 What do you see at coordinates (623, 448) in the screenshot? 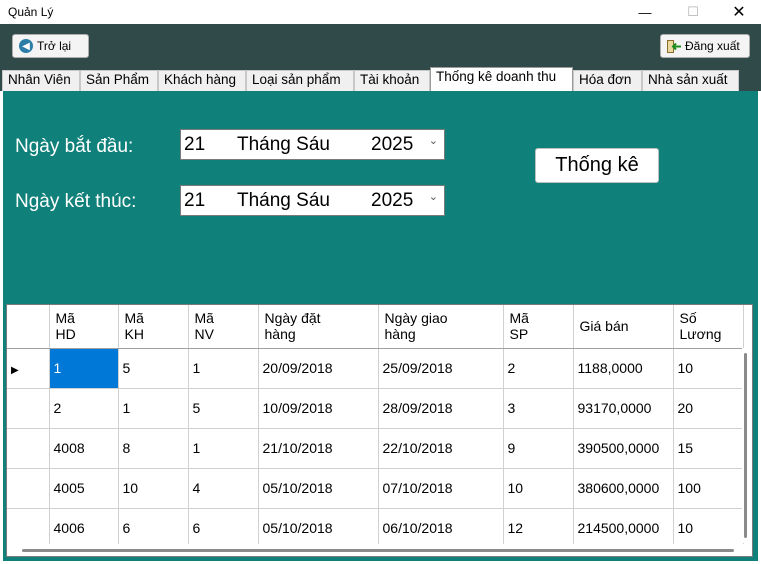
I see `table-cell: 390500,0000` at bounding box center [623, 448].